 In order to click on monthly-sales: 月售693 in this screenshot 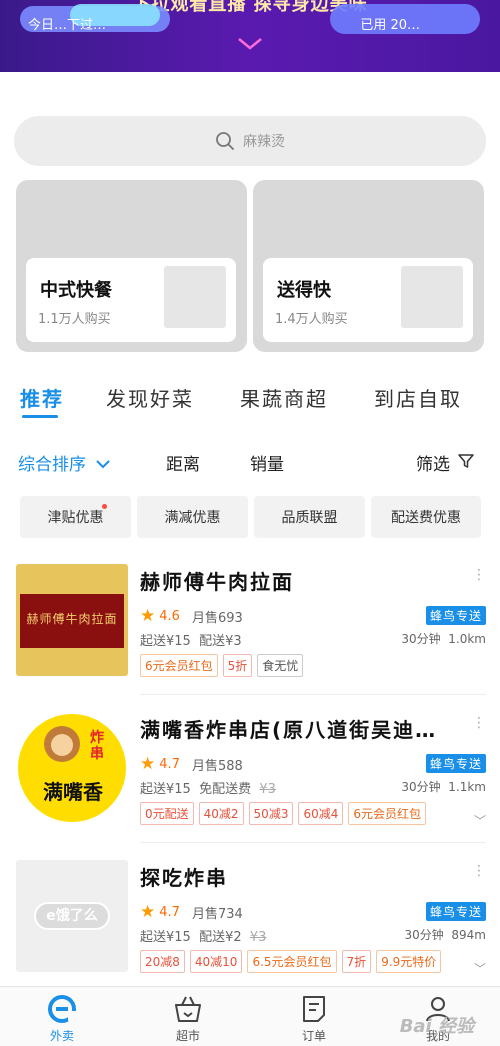, I will do `click(217, 618)`.